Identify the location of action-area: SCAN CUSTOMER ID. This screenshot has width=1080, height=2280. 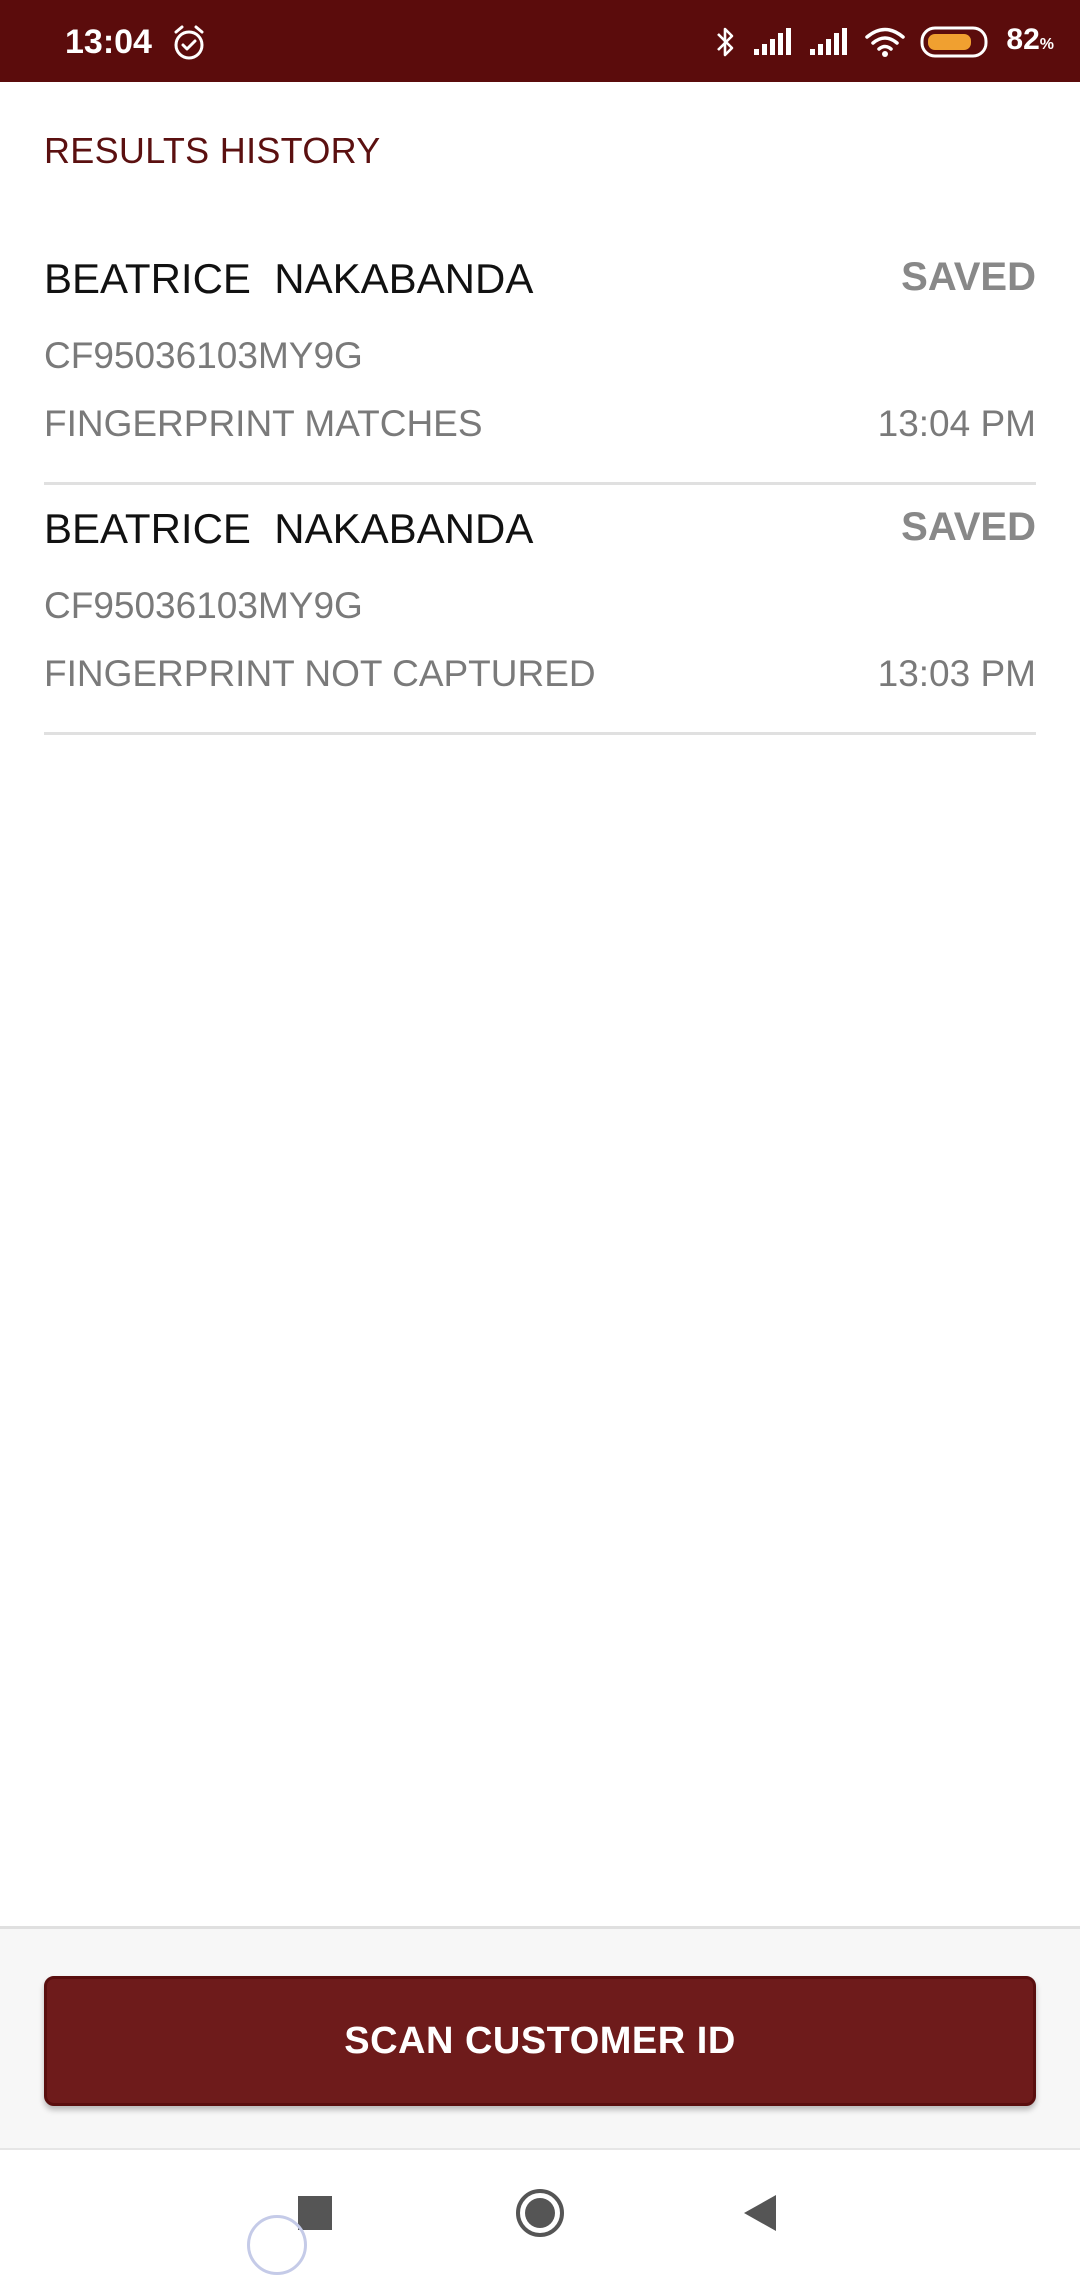
(540, 2038).